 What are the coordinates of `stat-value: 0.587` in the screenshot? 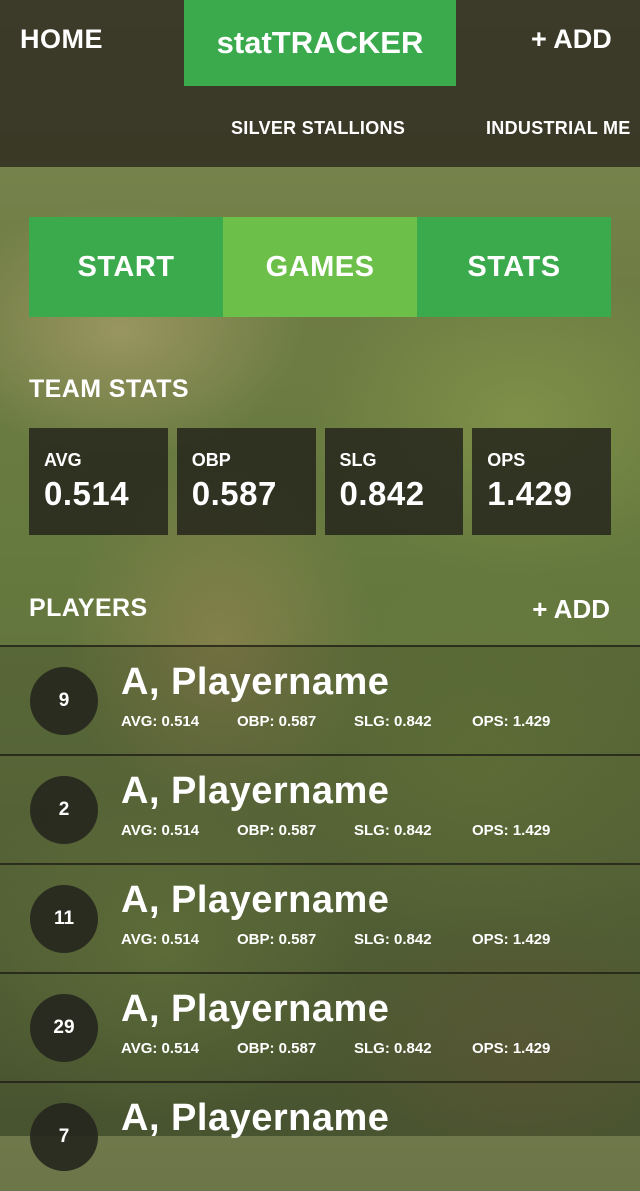 It's located at (234, 493).